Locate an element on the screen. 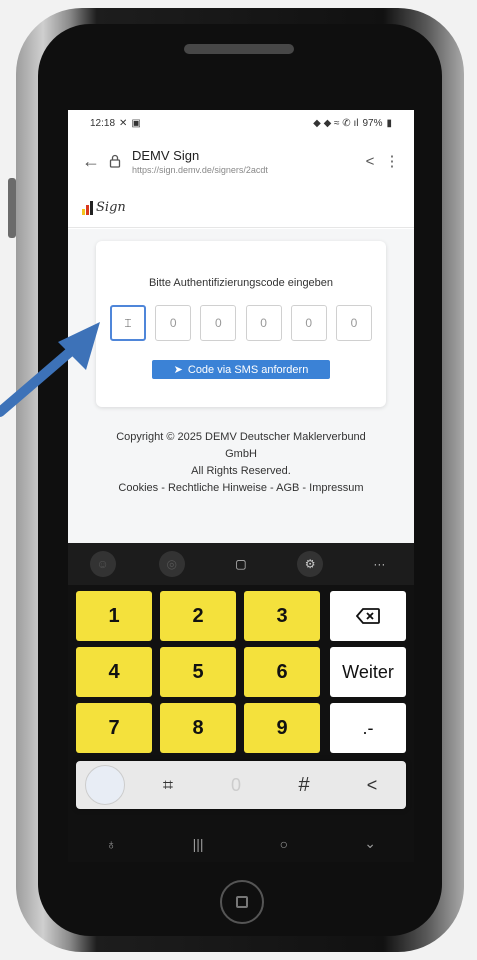 The width and height of the screenshot is (477, 960). code-input-row: ⌶ 0 0 0 0 0 is located at coordinates (241, 324).